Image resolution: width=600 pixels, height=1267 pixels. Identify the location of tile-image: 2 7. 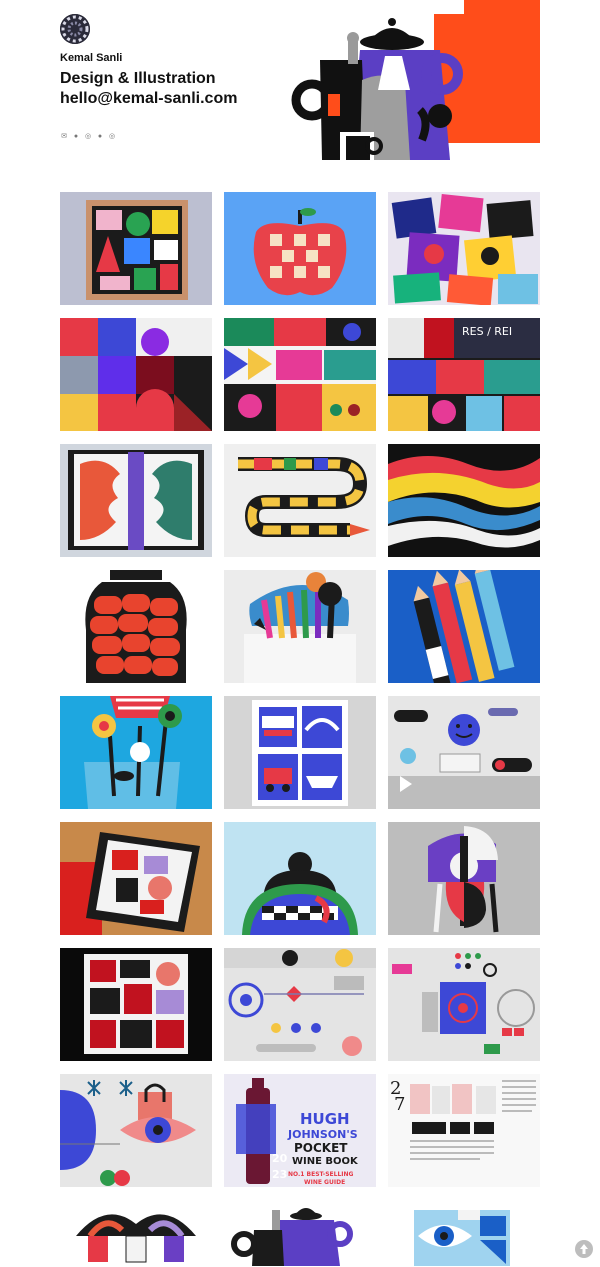
(464, 1130).